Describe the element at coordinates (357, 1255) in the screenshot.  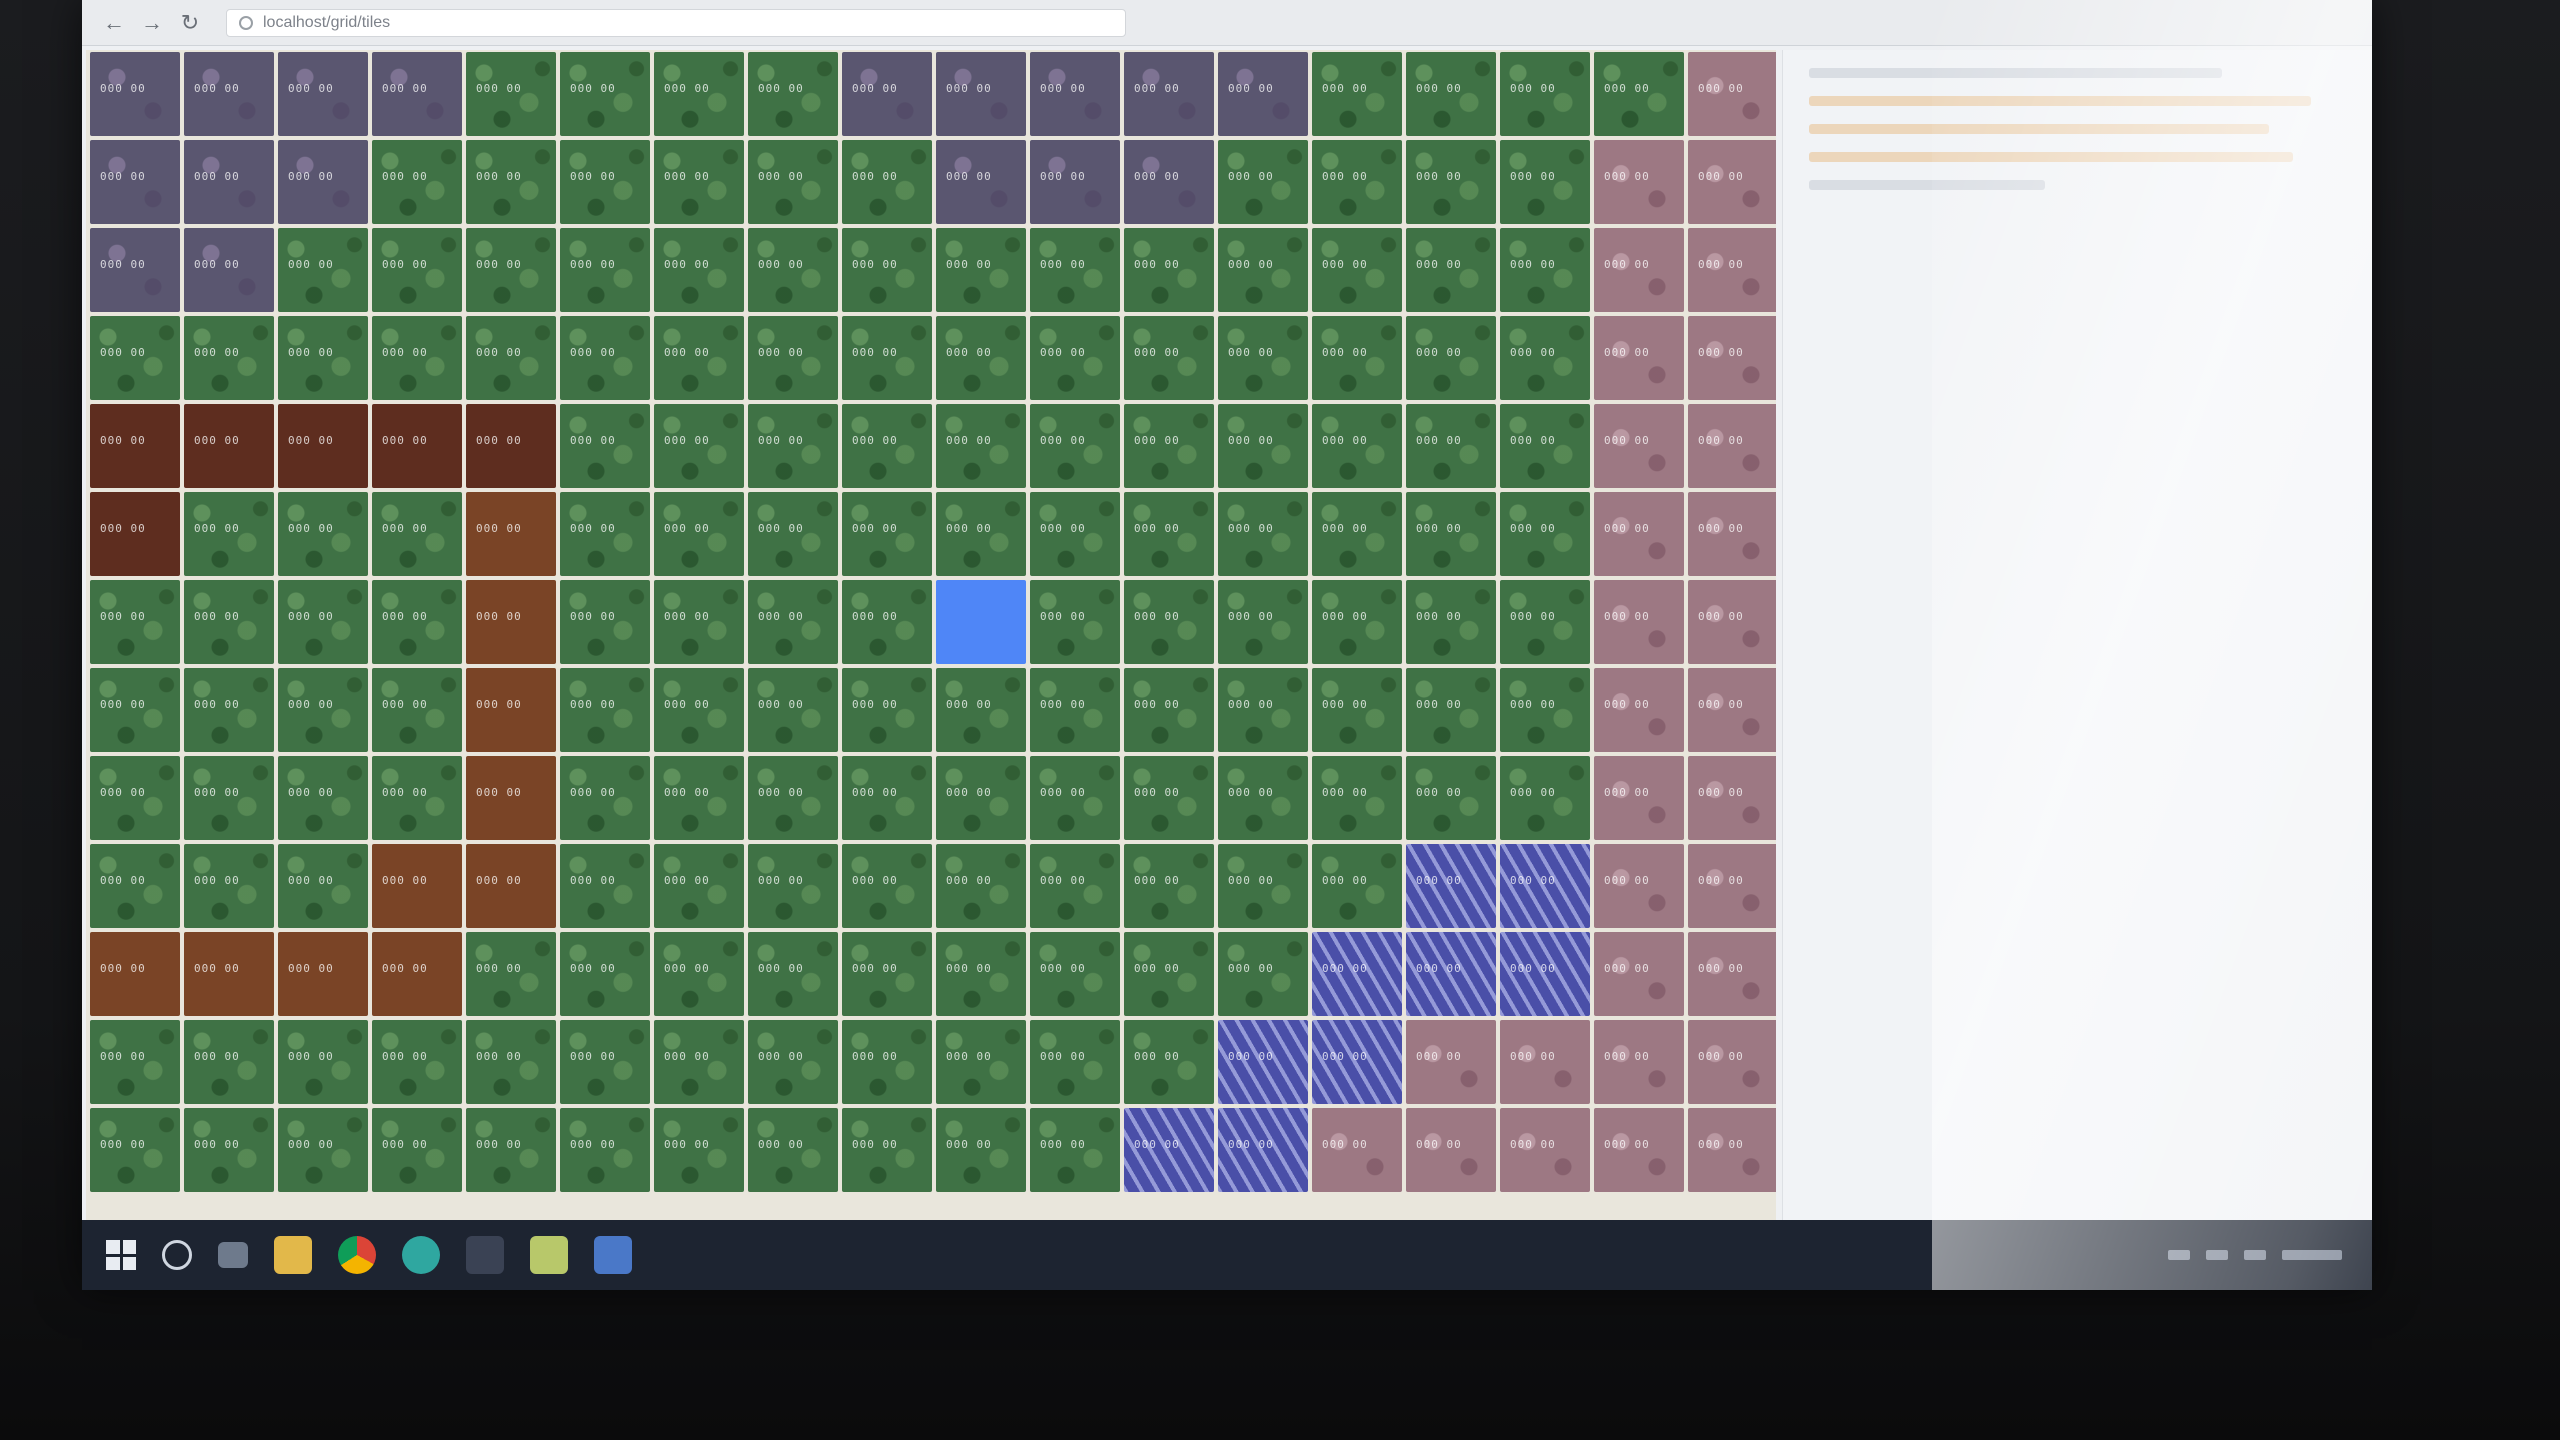
I see `chrome-icon` at that location.